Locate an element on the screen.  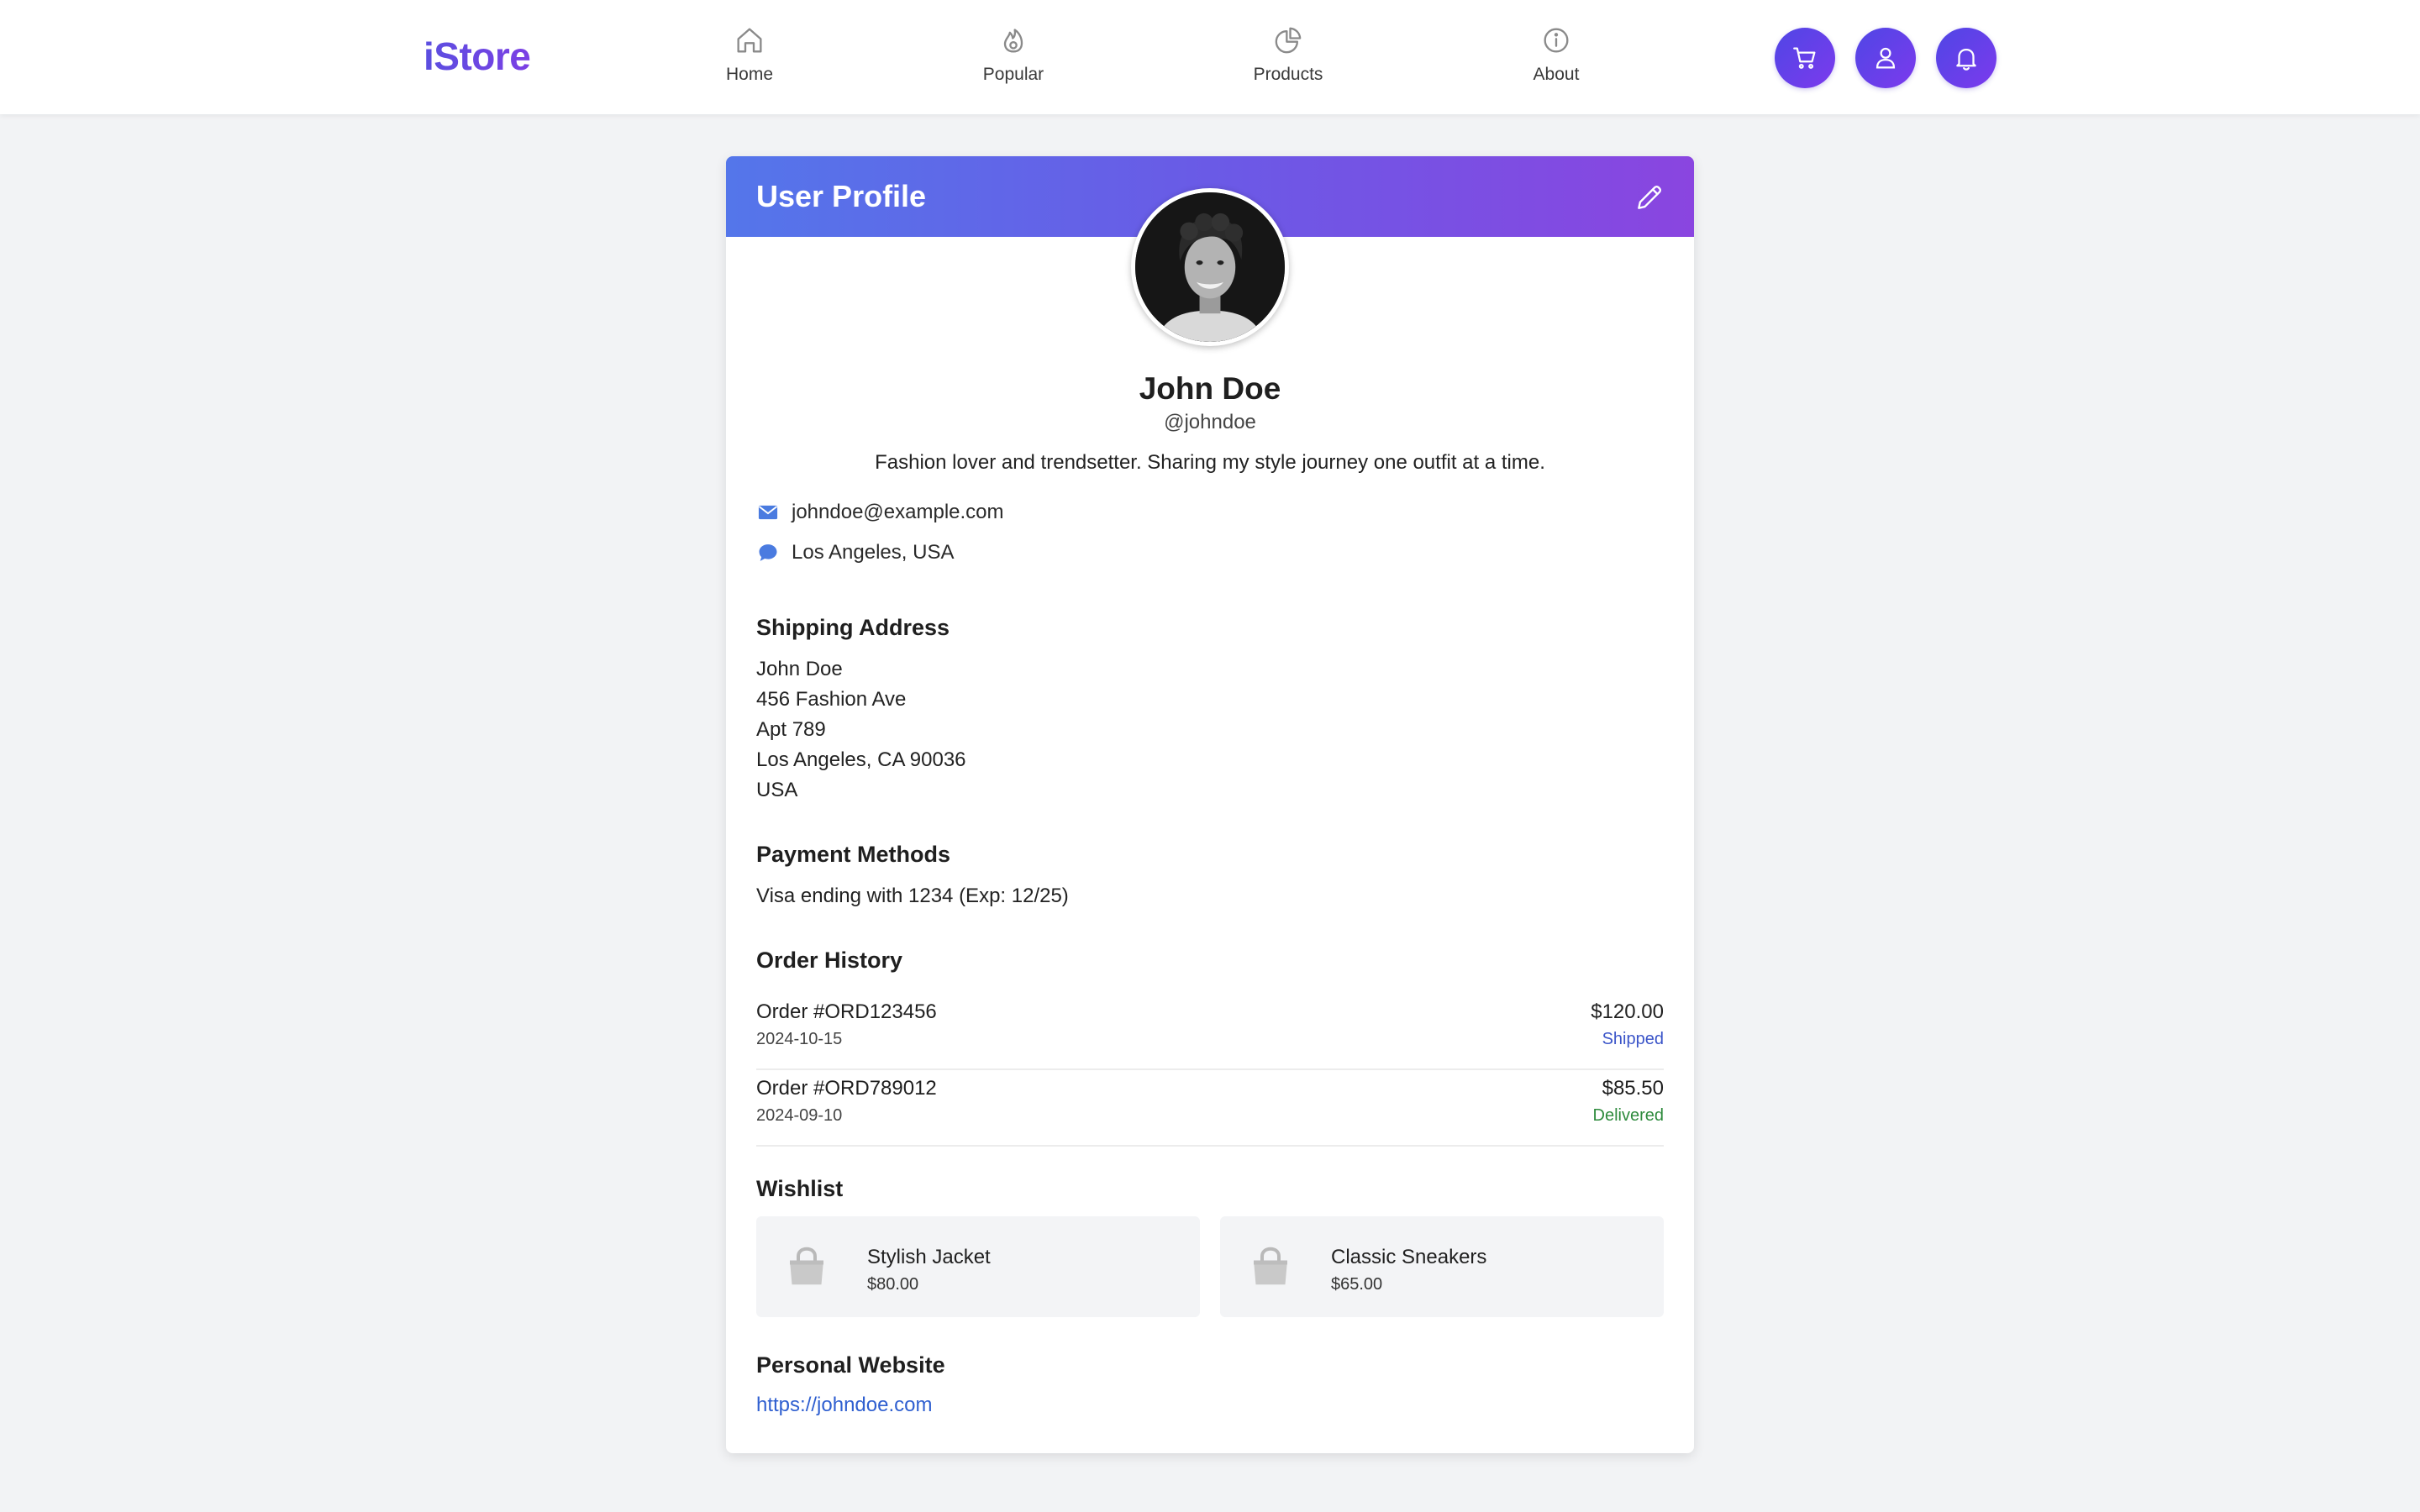
bell-icon is located at coordinates (1966, 59).